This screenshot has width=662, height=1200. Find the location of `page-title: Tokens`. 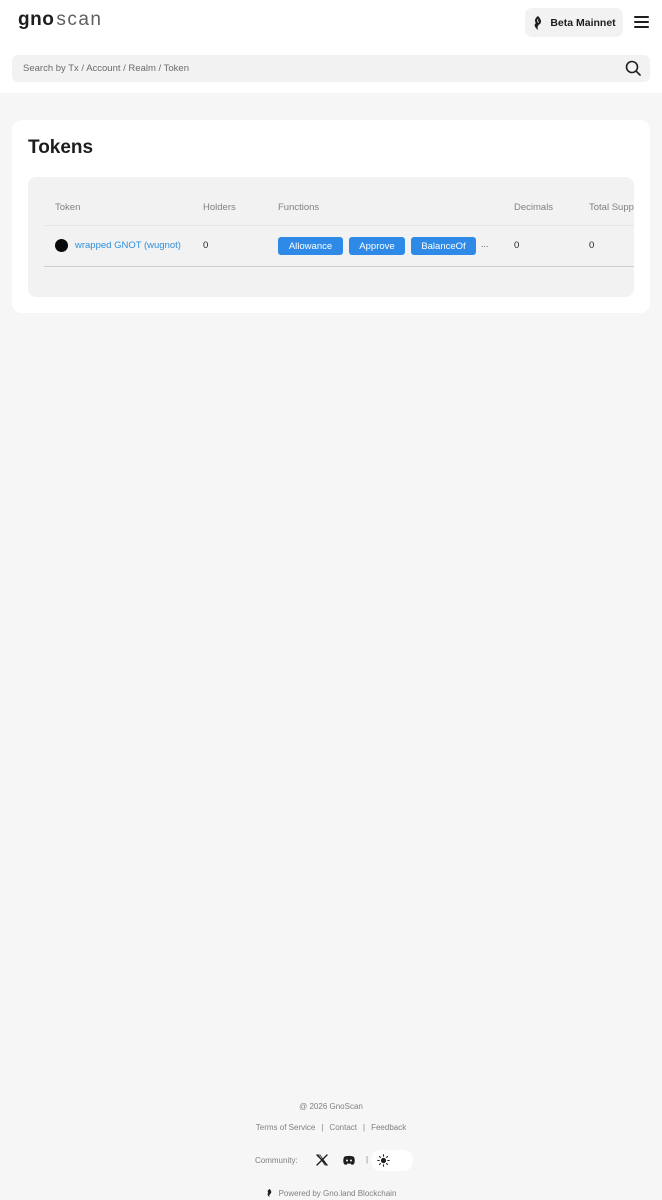

page-title: Tokens is located at coordinates (61, 147).